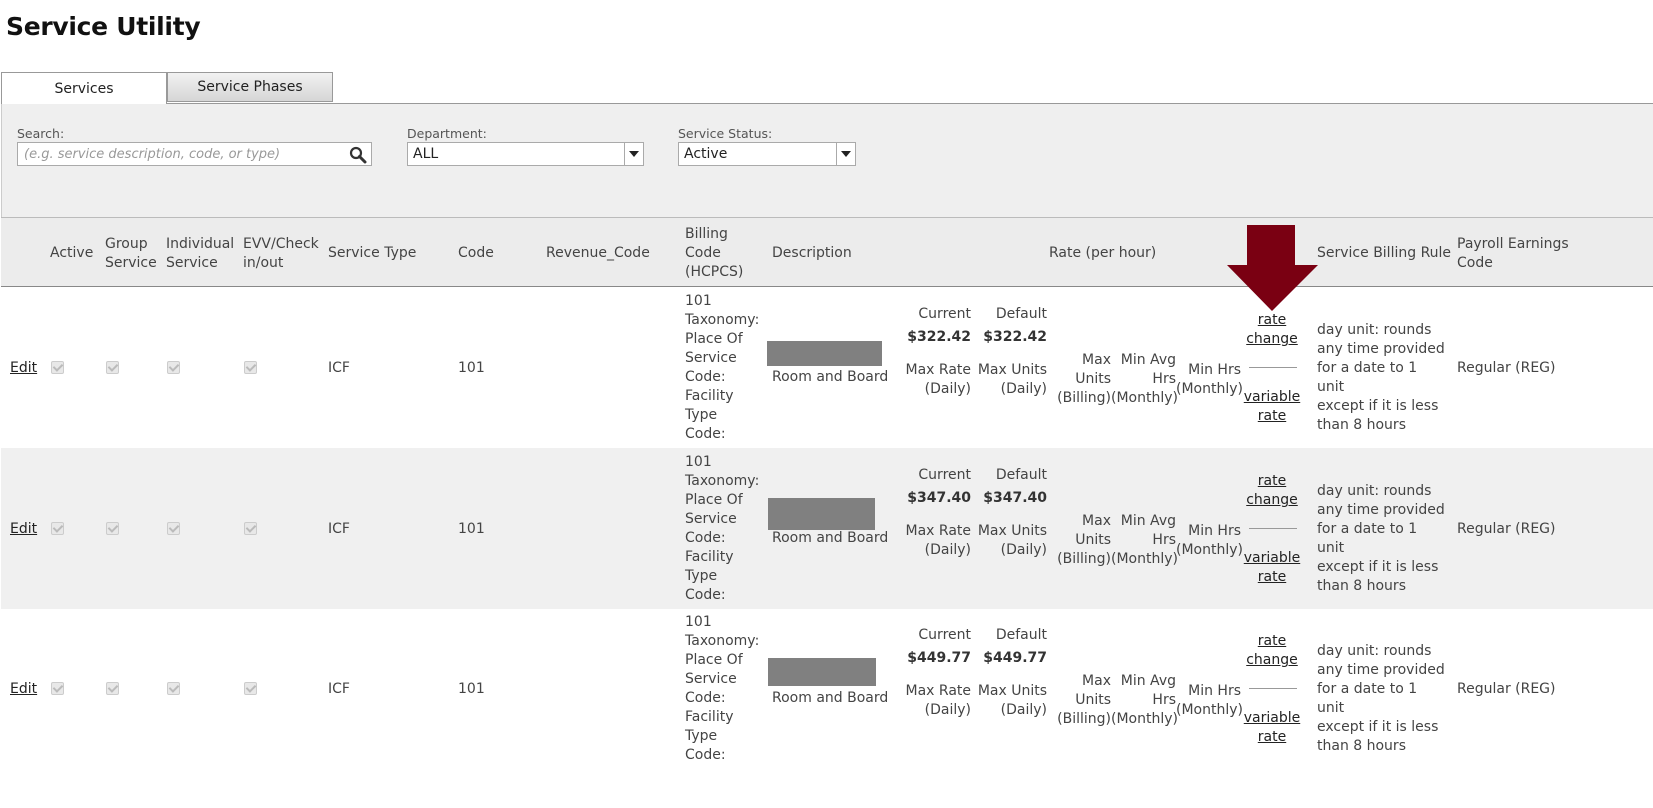  What do you see at coordinates (525, 154) in the screenshot?
I see `department-select: ALL` at bounding box center [525, 154].